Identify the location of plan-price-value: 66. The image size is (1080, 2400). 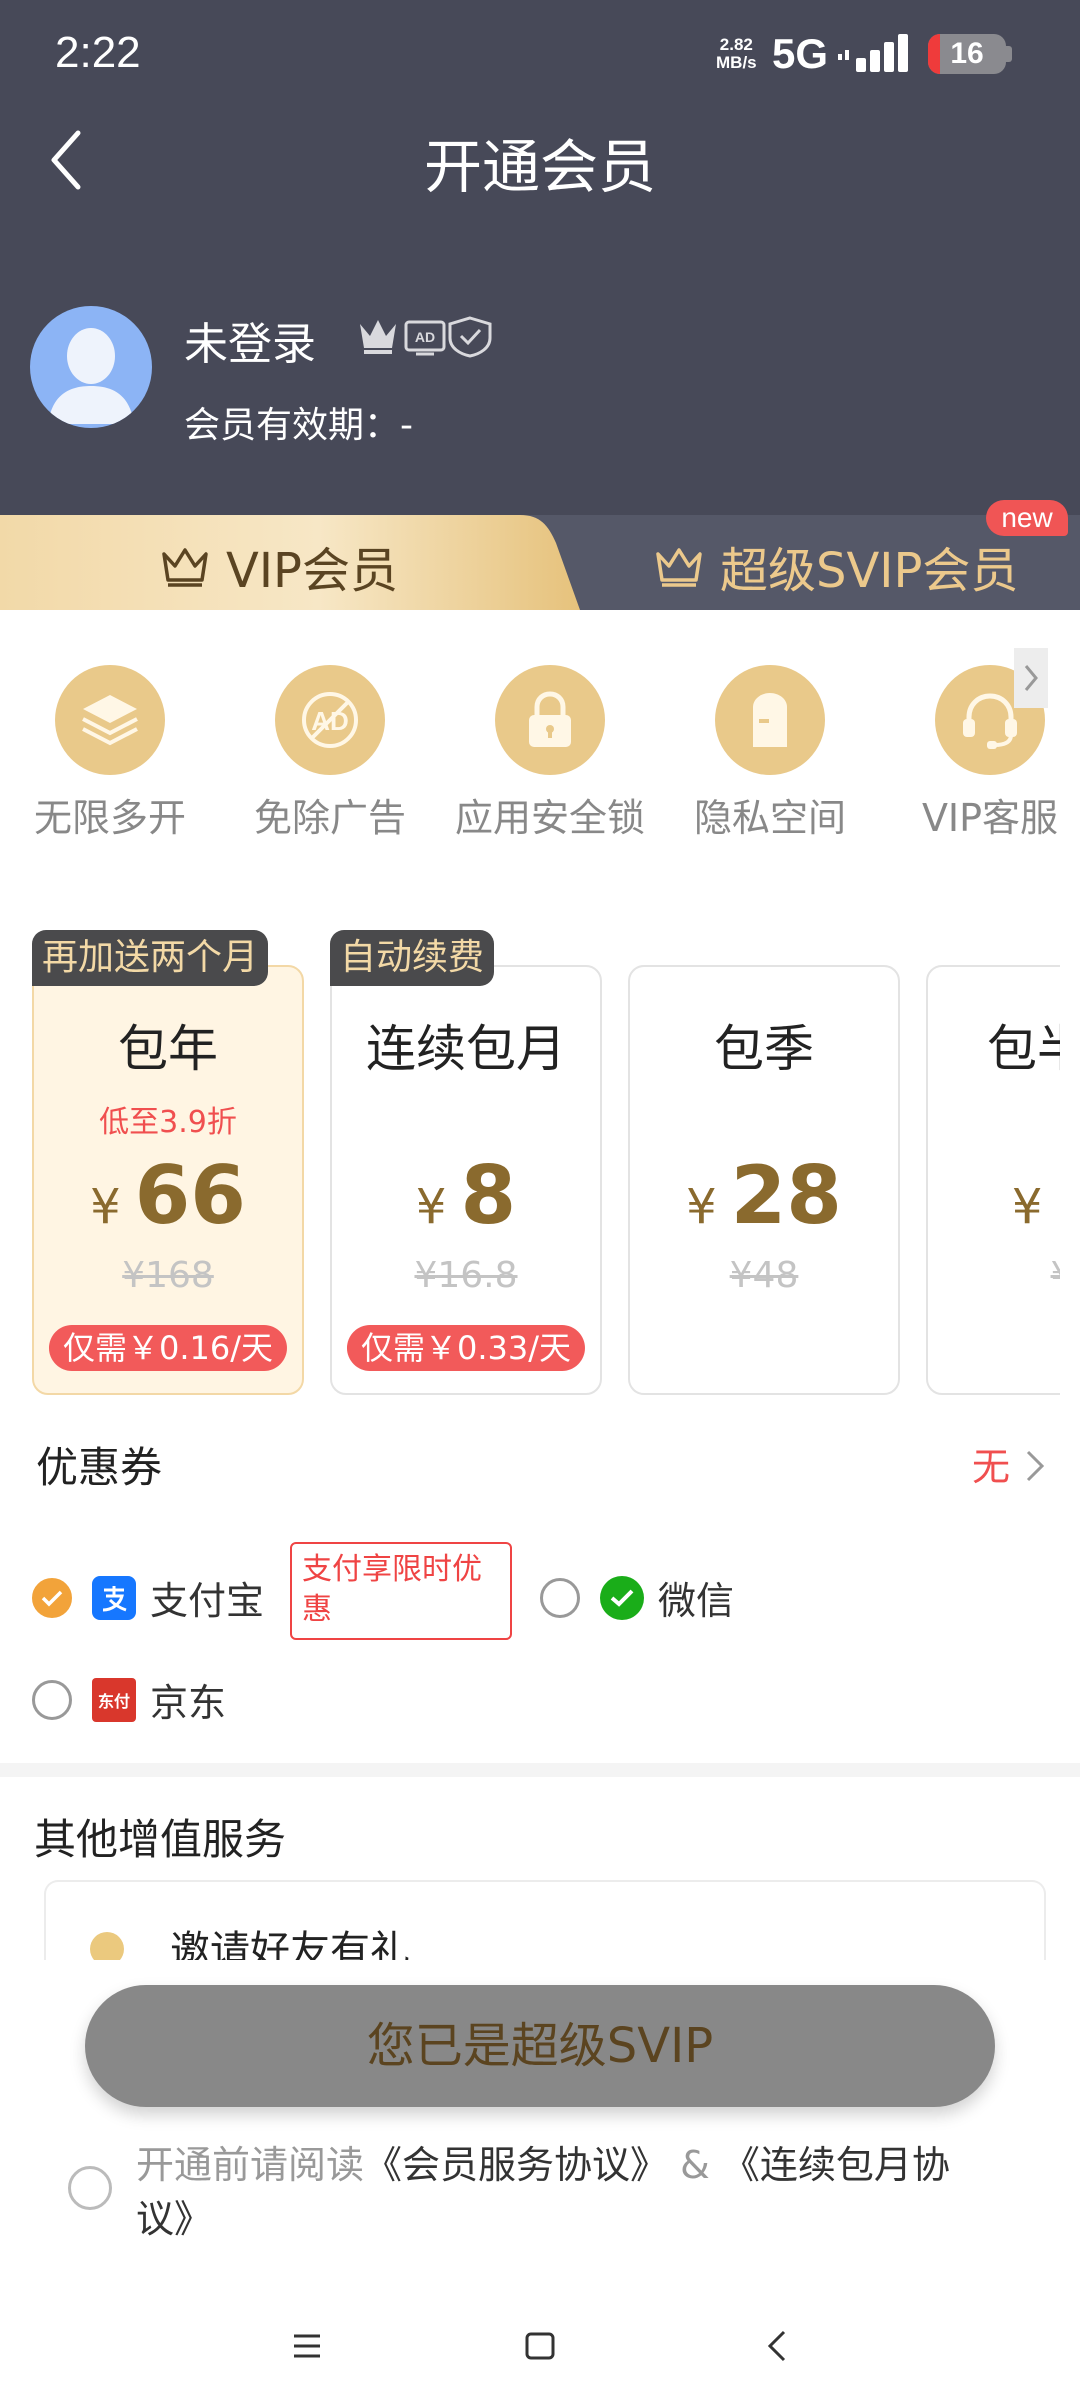
(190, 1195).